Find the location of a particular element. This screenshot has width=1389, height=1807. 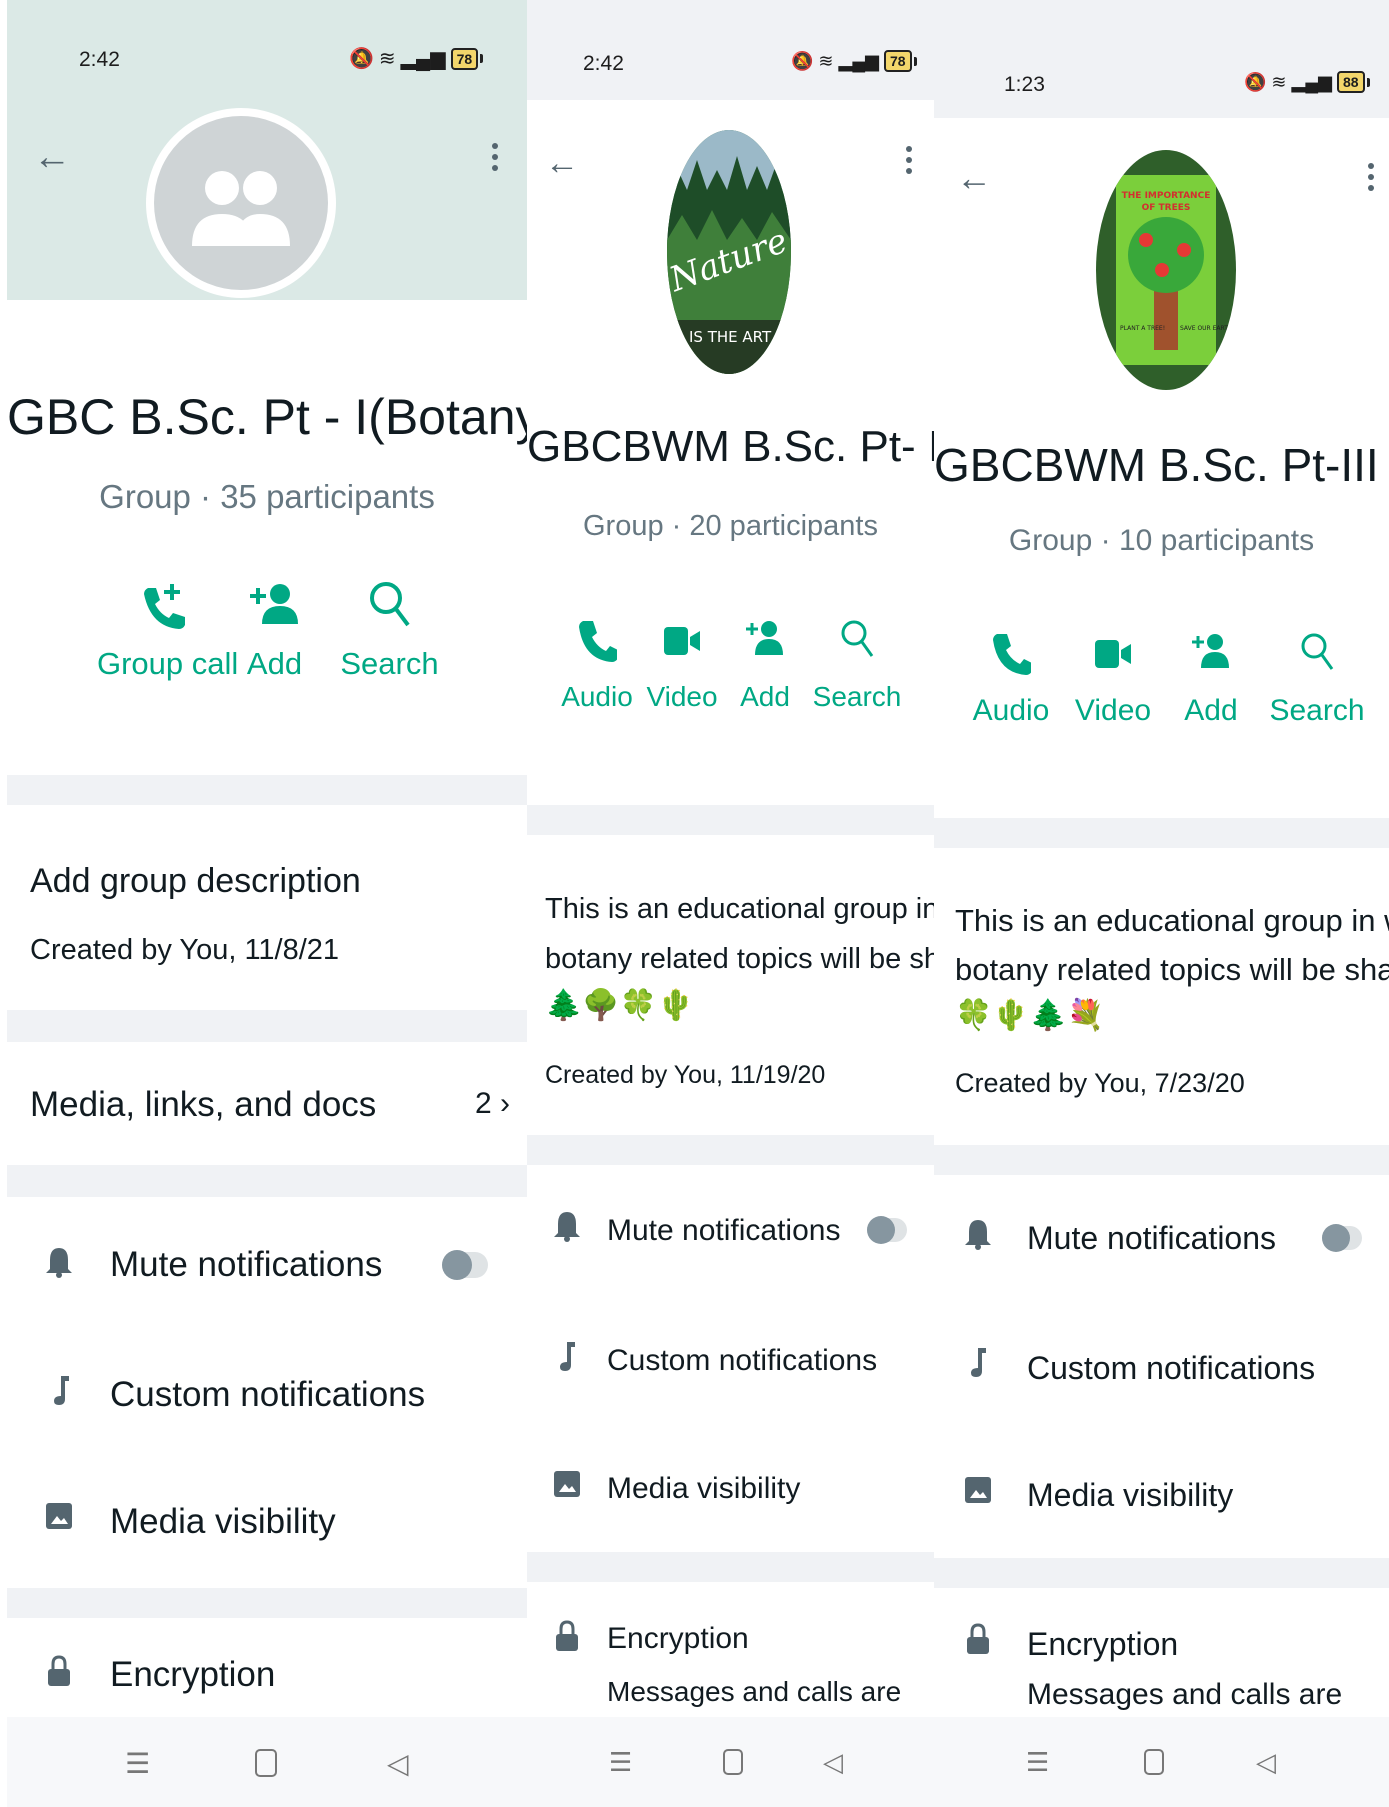

add-person-icon is located at coordinates (273, 604).